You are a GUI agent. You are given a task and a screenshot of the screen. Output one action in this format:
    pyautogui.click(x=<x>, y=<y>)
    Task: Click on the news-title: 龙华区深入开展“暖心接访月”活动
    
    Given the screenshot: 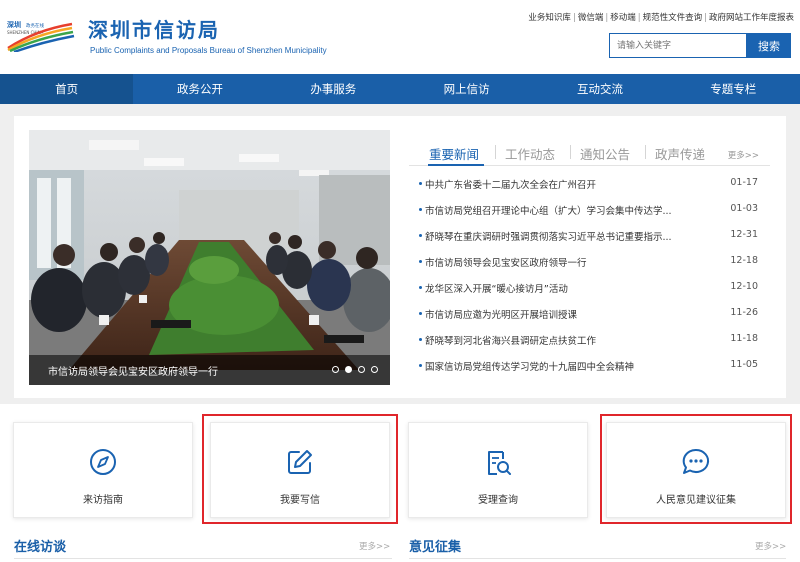 What is the action you would take?
    pyautogui.click(x=555, y=288)
    